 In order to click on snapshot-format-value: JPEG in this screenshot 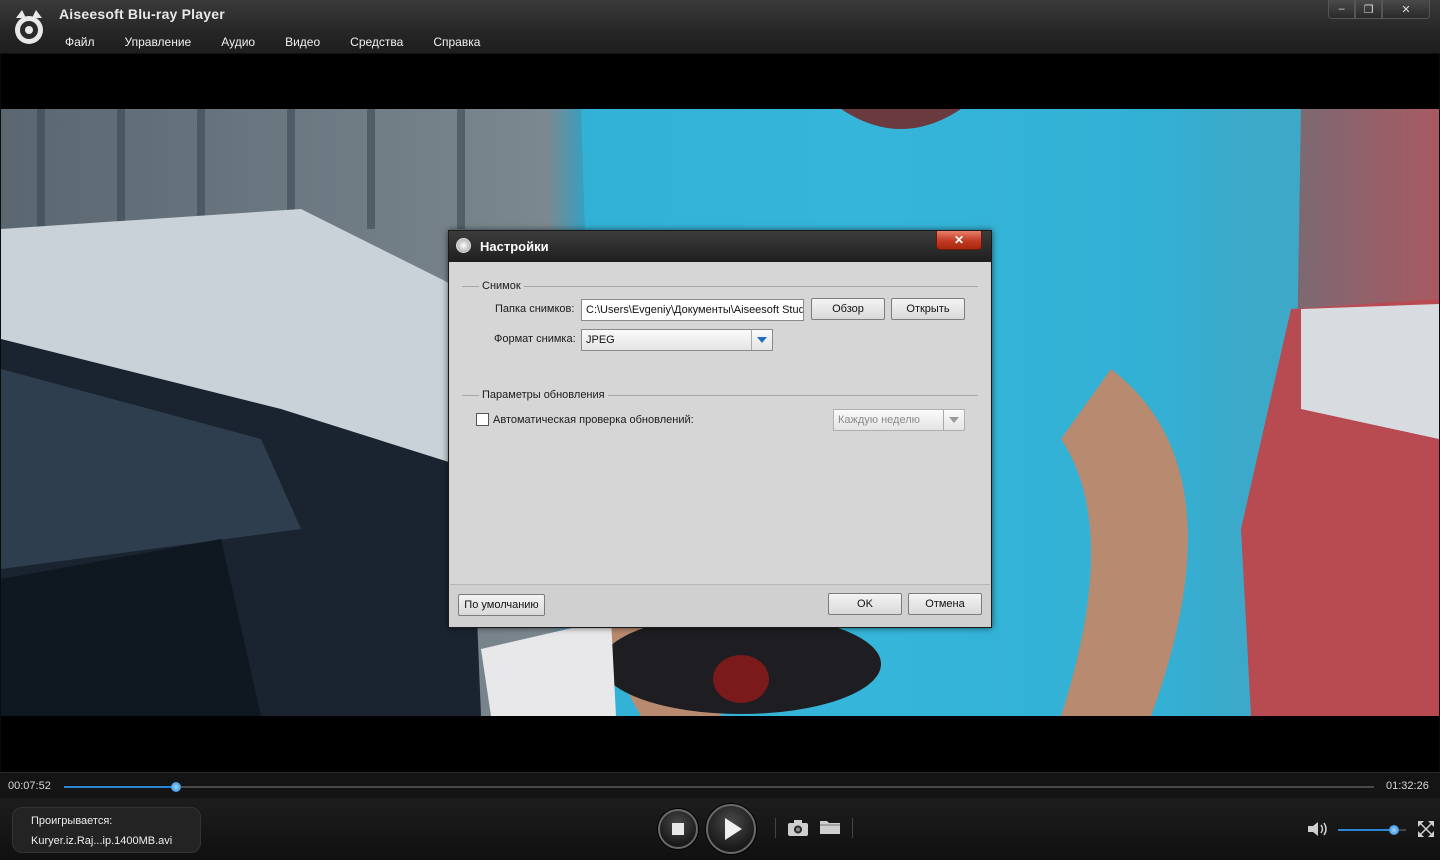, I will do `click(600, 340)`.